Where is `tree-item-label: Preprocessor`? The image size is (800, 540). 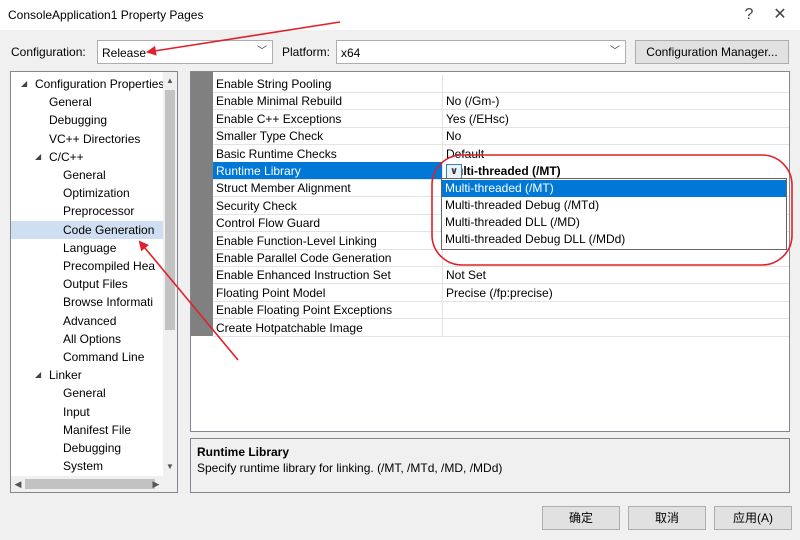 tree-item-label: Preprocessor is located at coordinates (99, 211).